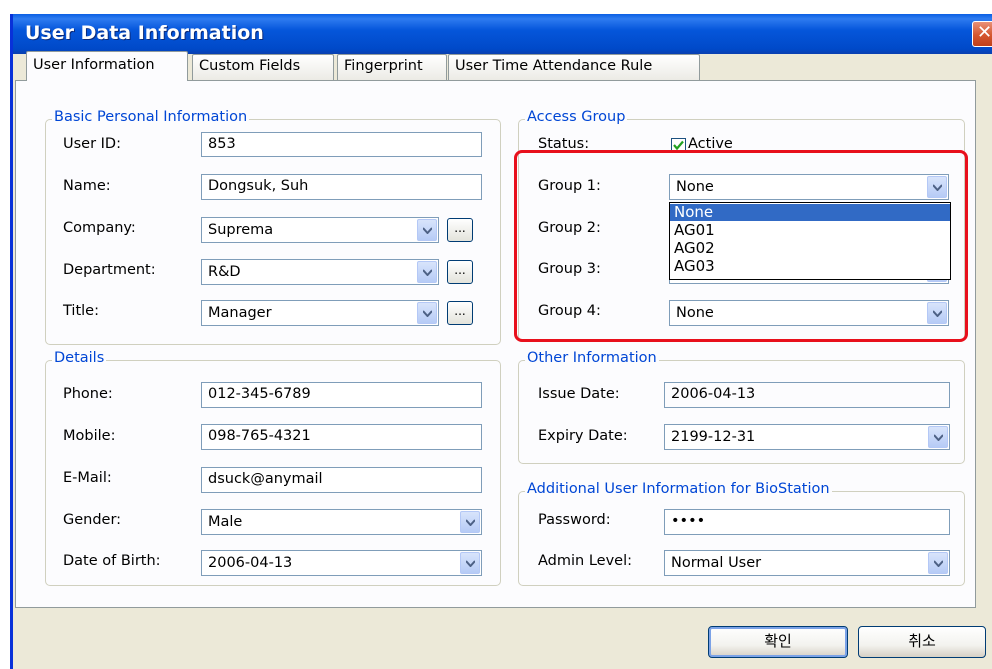 This screenshot has height=669, width=992. What do you see at coordinates (583, 436) in the screenshot?
I see `expiry-date-label: Expiry Date:` at bounding box center [583, 436].